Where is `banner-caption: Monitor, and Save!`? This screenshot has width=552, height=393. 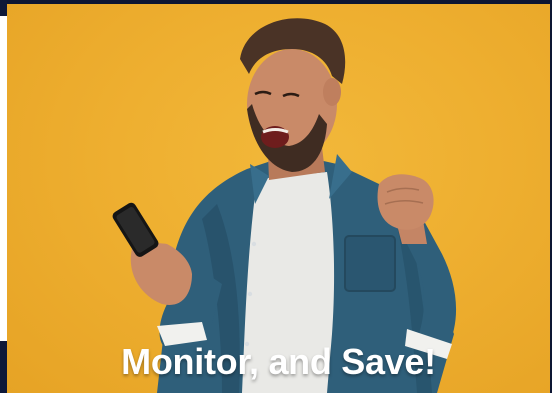 banner-caption: Monitor, and Save! is located at coordinates (278, 361).